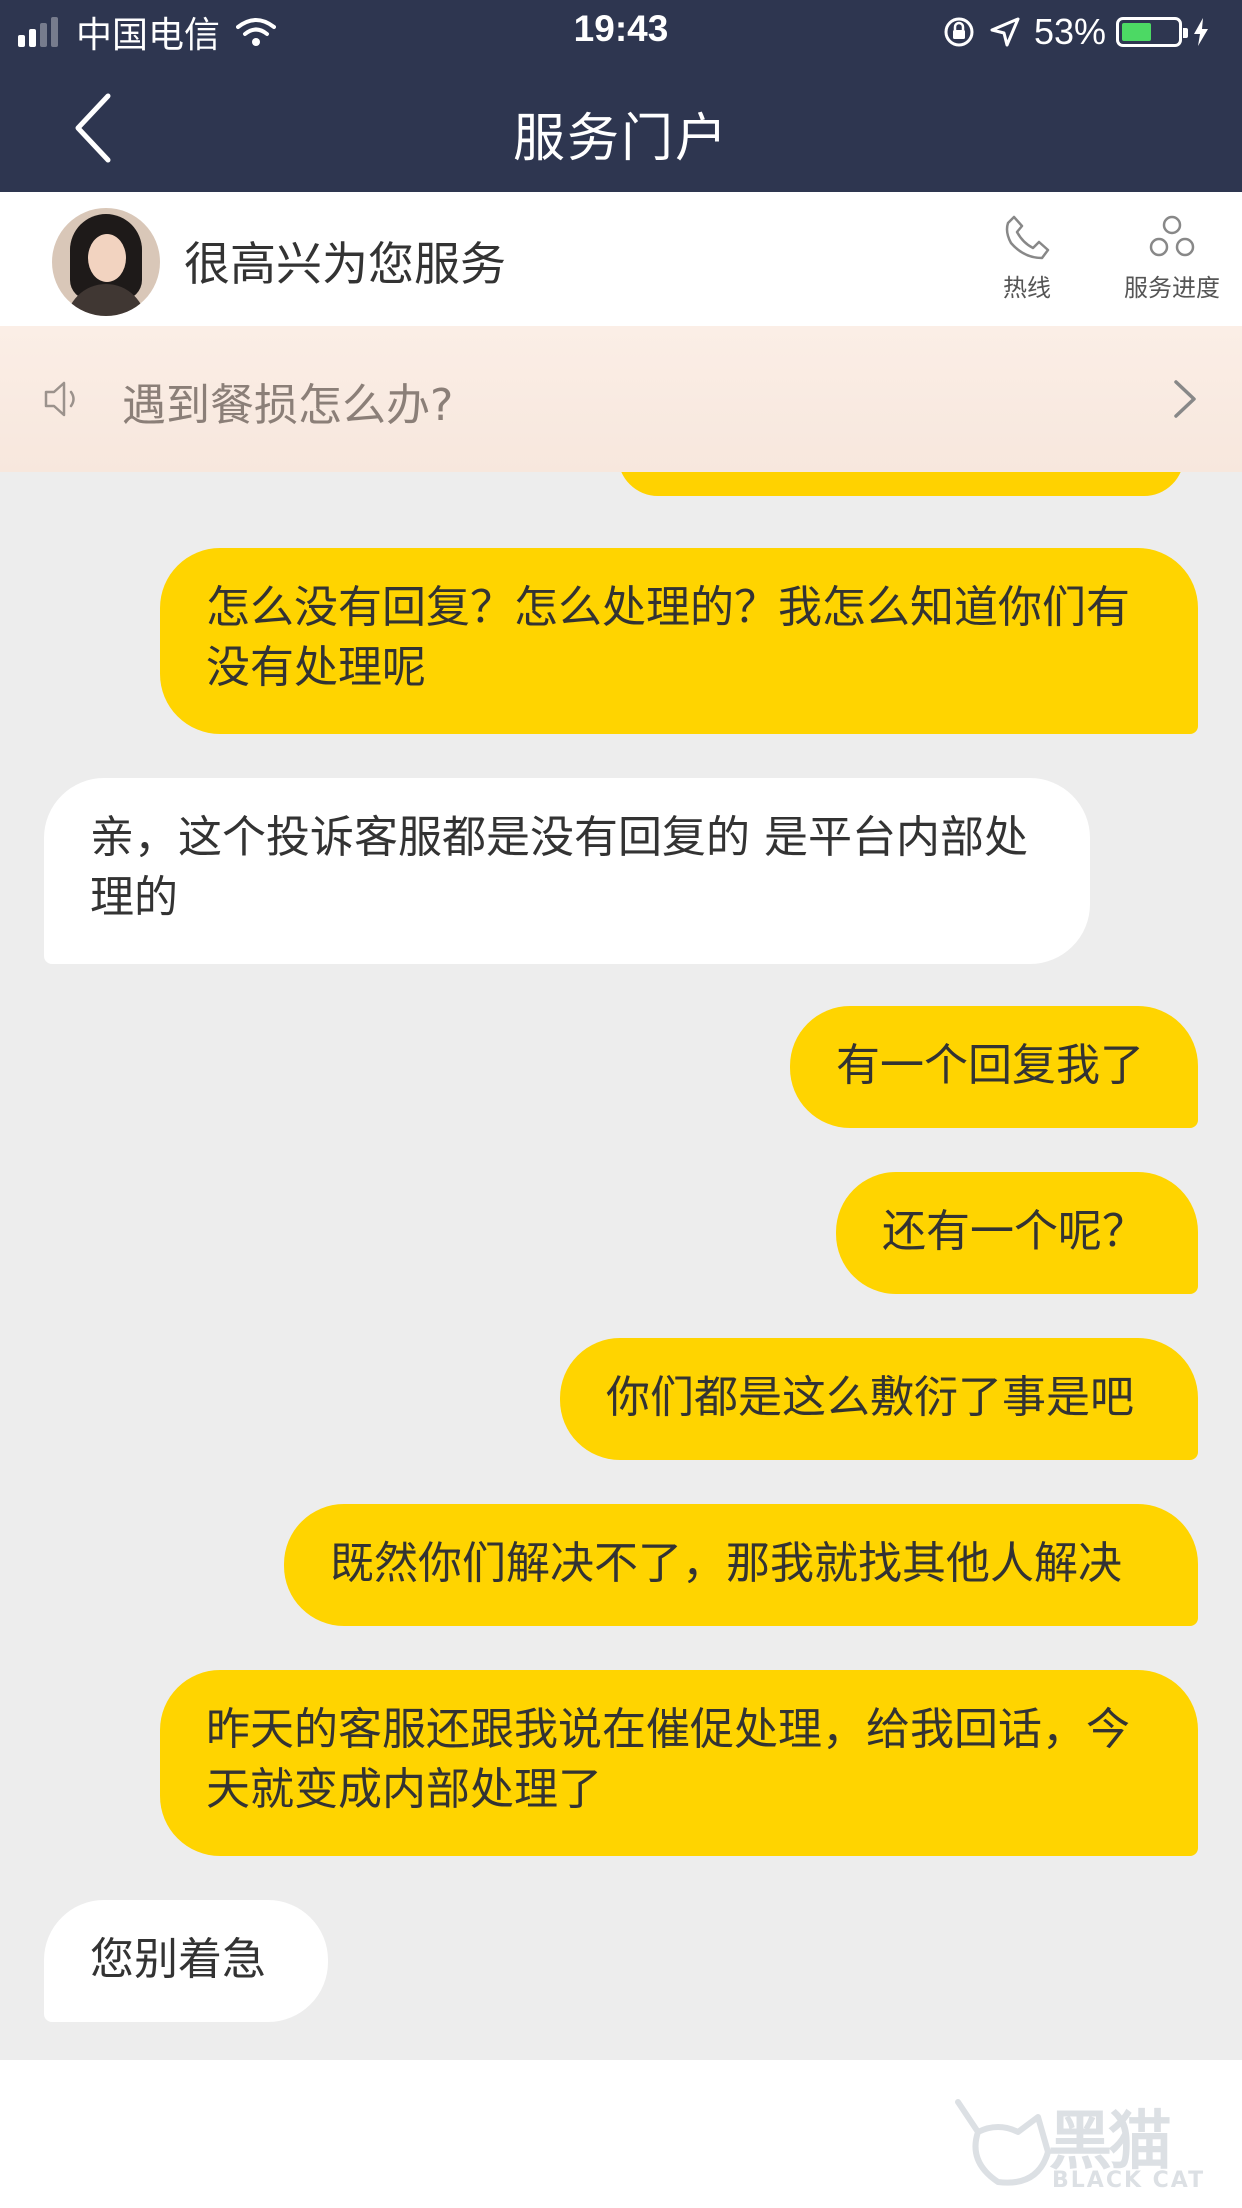 The height and width of the screenshot is (2208, 1242). What do you see at coordinates (959, 32) in the screenshot?
I see `orientation-lock-icon` at bounding box center [959, 32].